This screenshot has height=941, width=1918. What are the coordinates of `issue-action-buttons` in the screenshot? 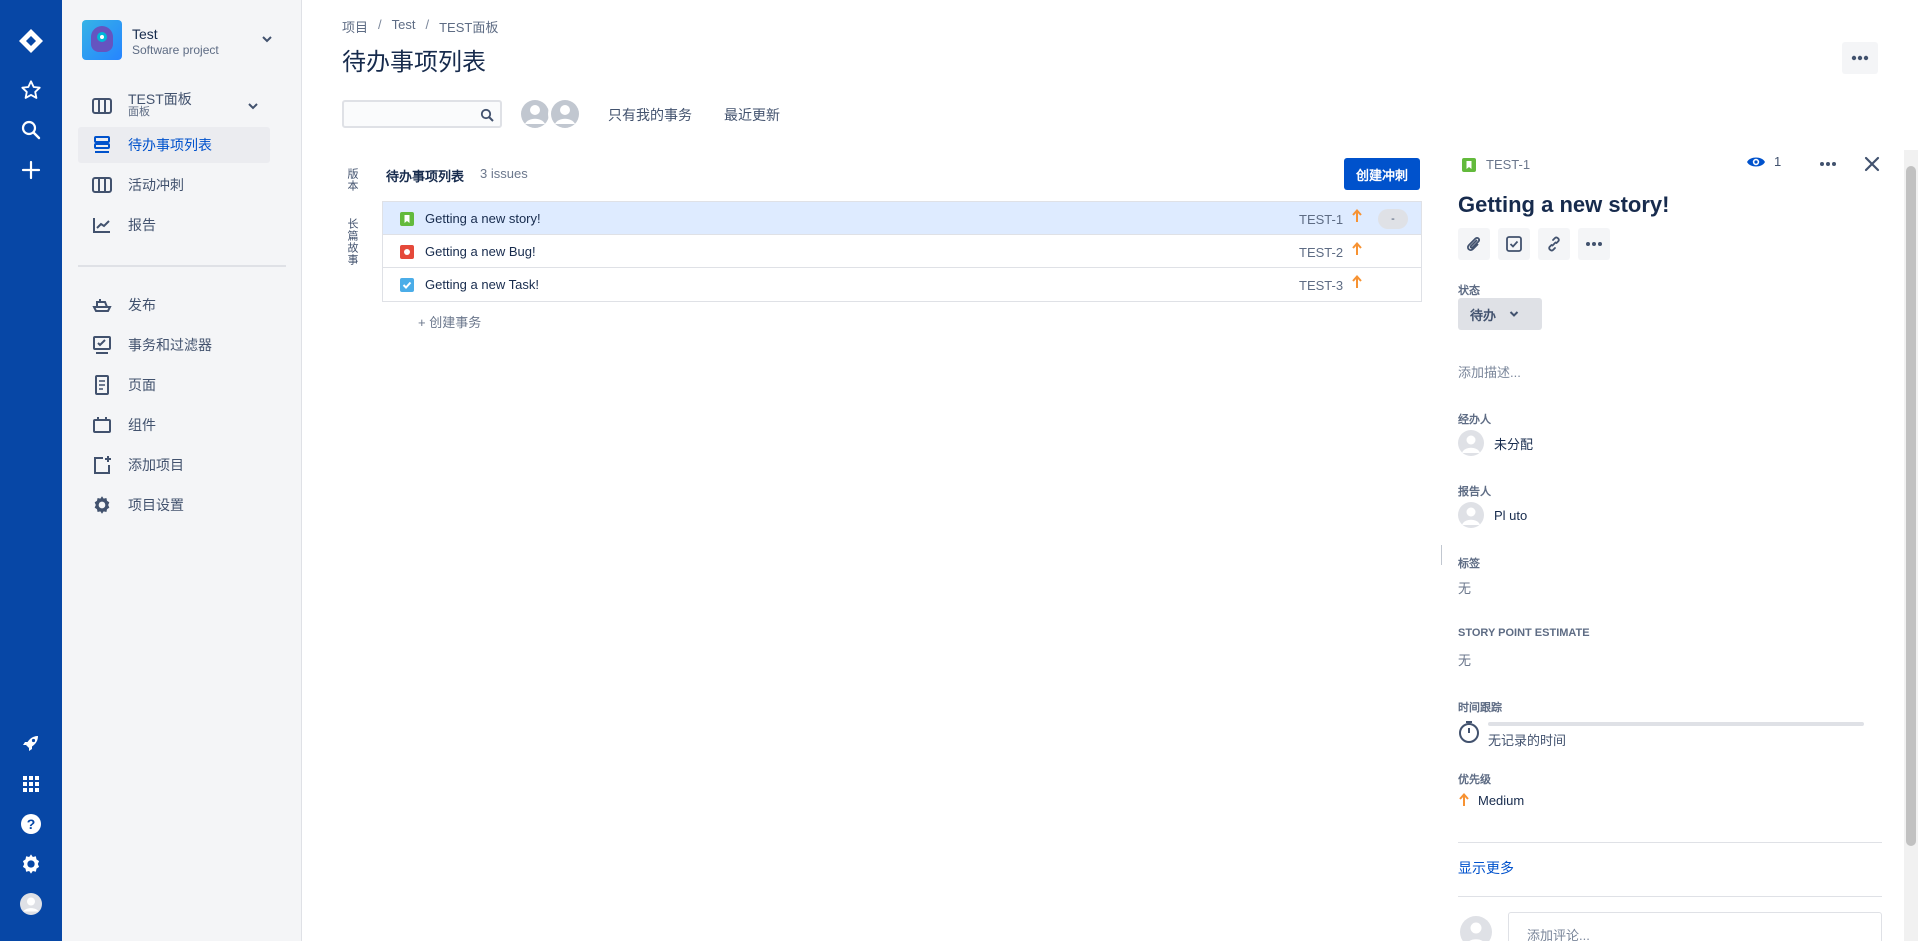 It's located at (1534, 244).